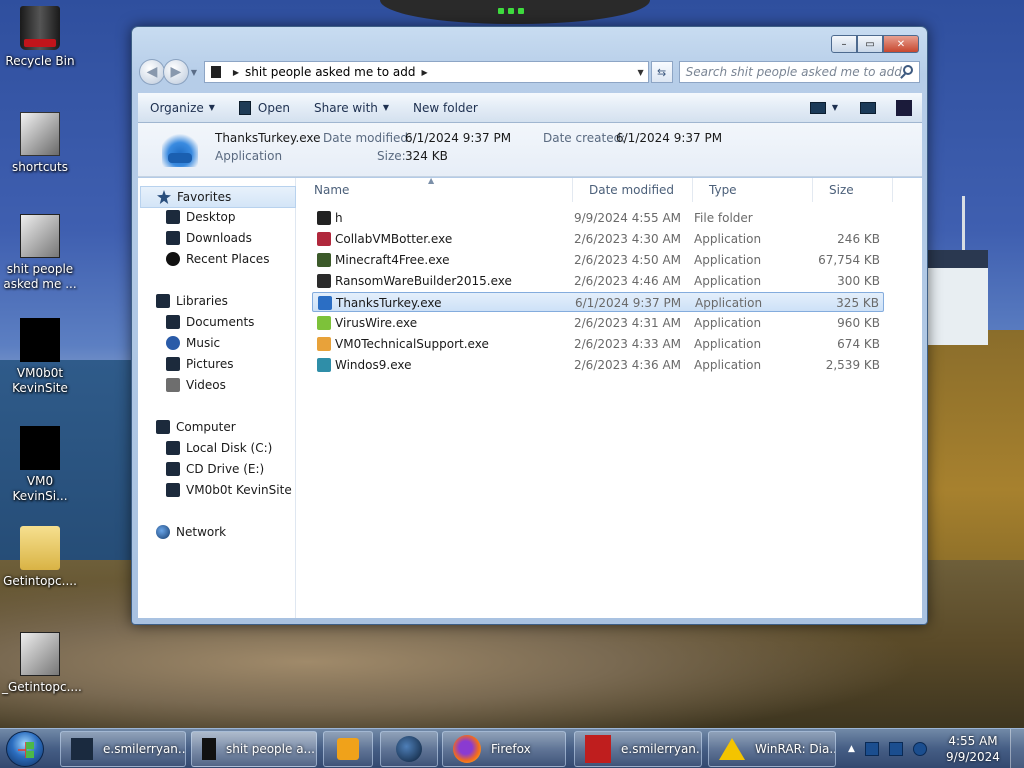 The image size is (1024, 768). I want to click on open-button: Open, so click(264, 107).